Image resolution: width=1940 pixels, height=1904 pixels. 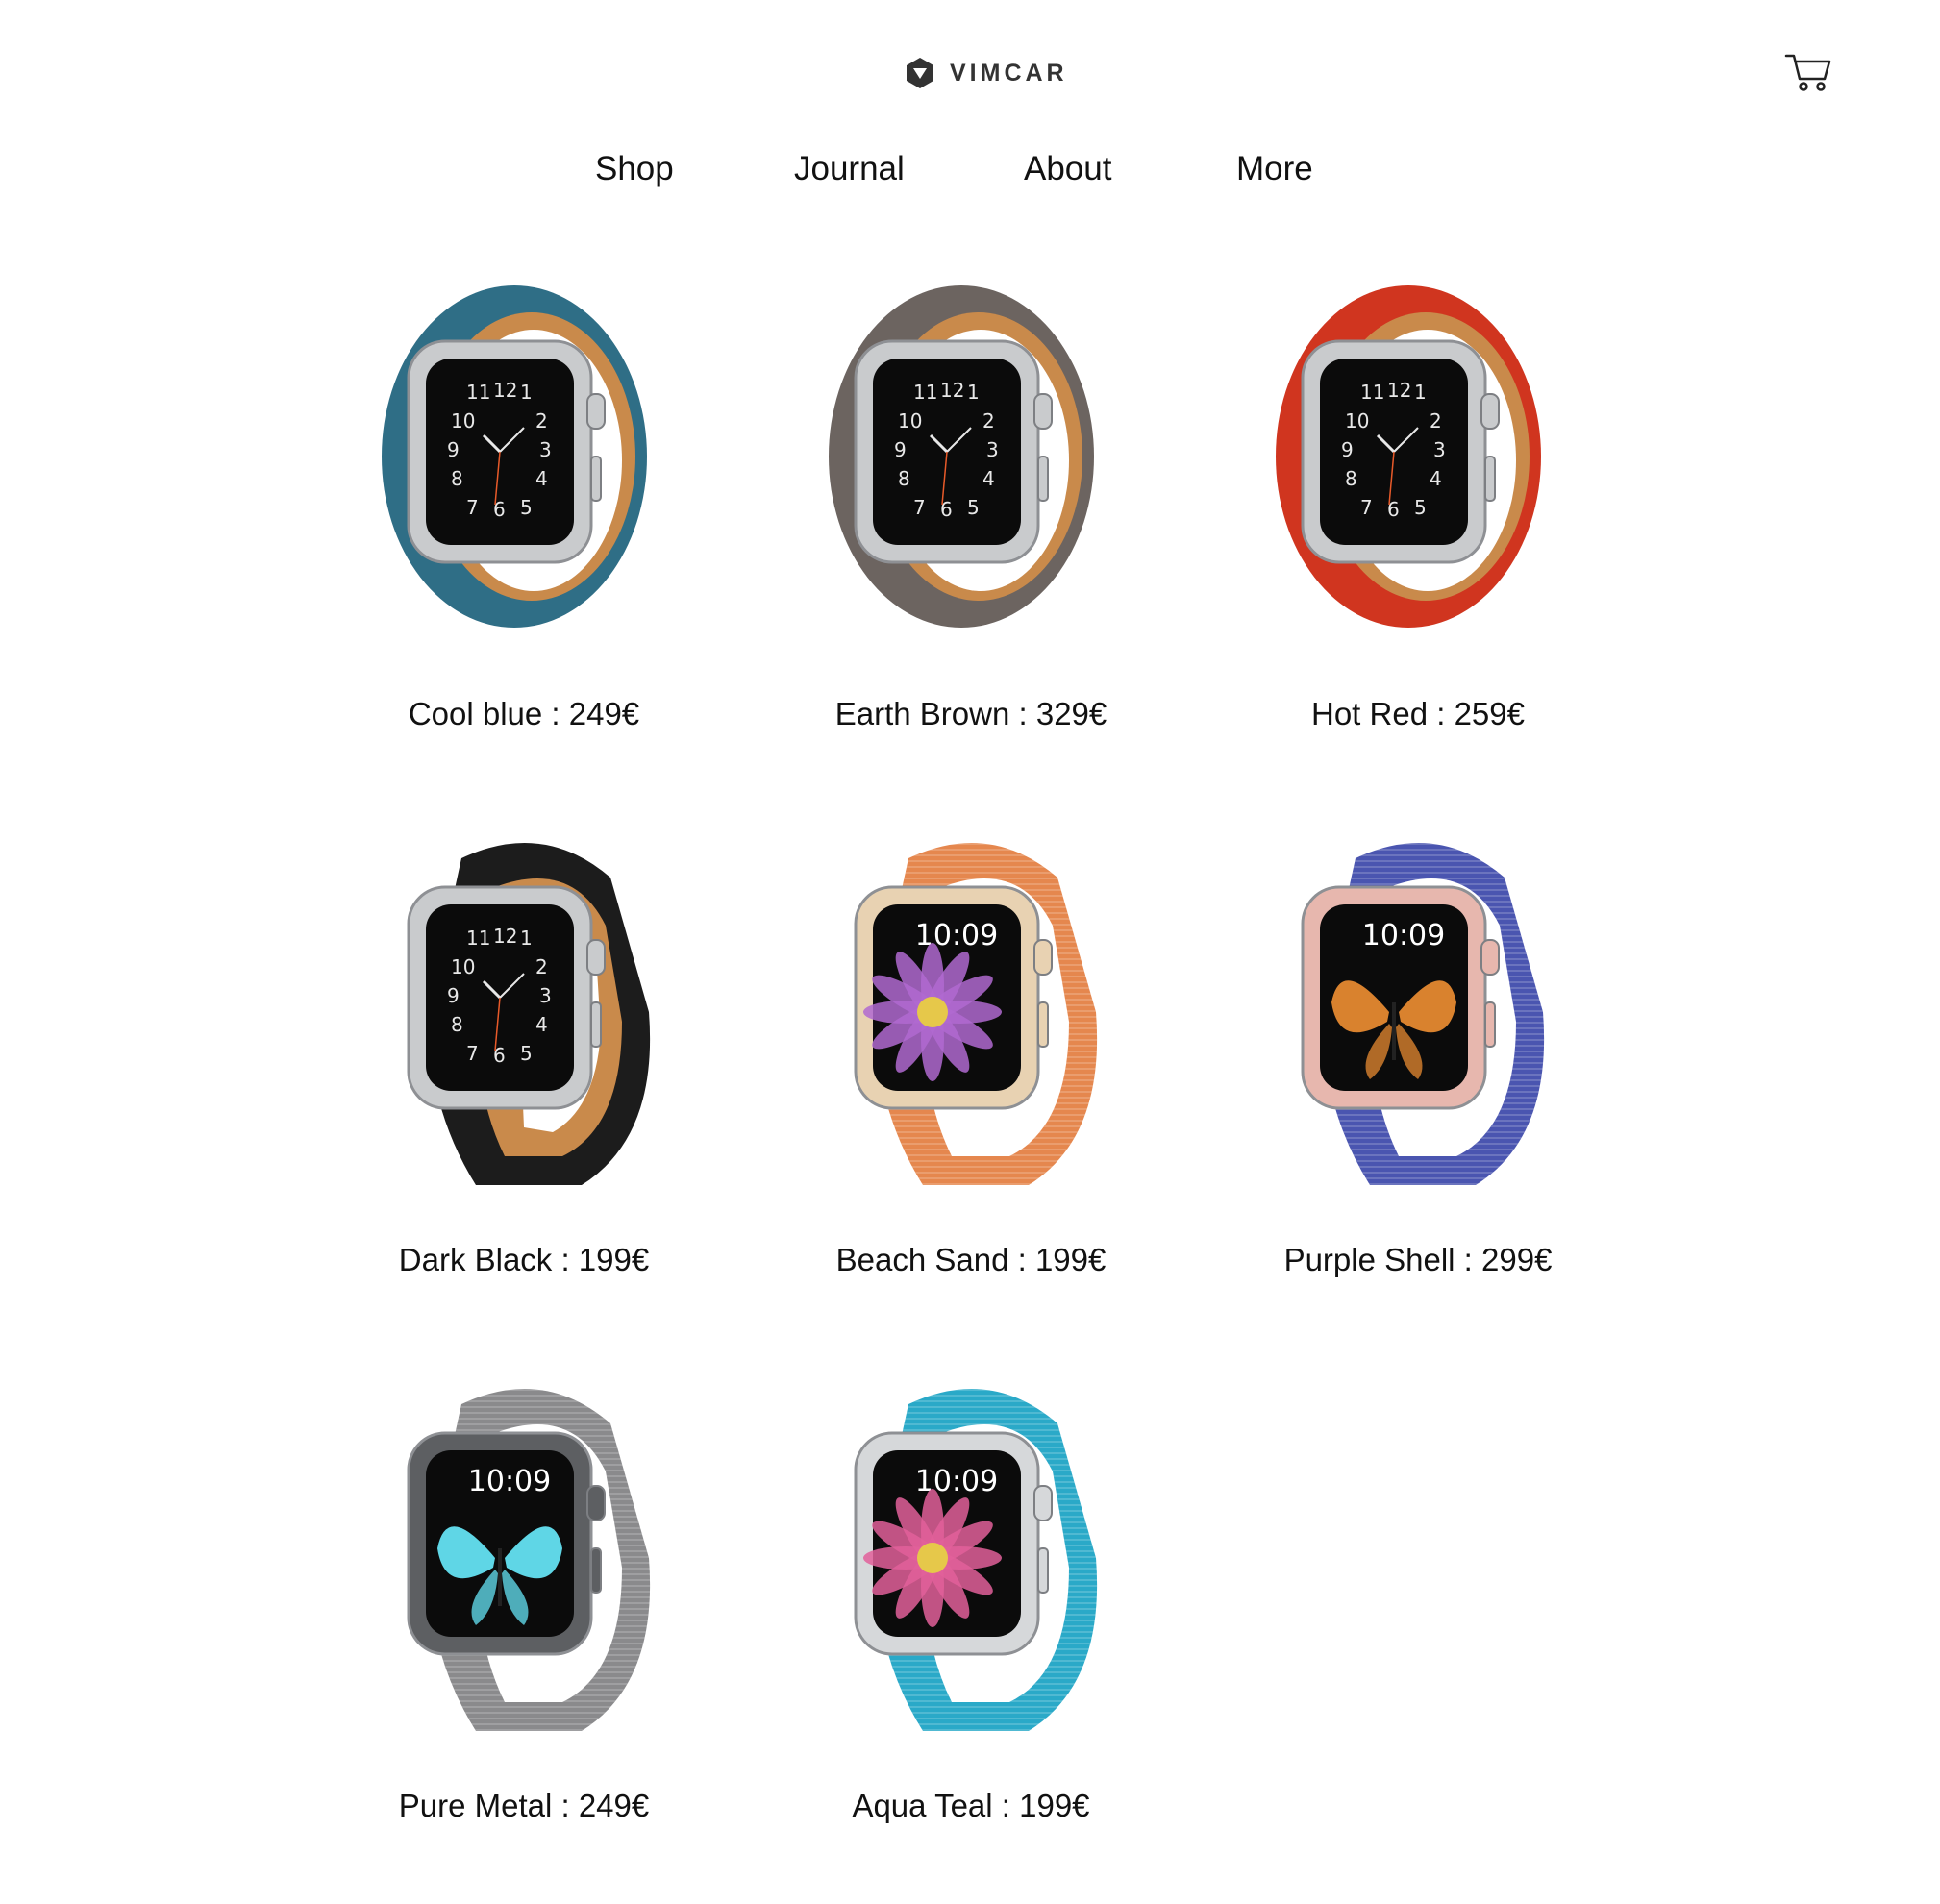 I want to click on product-card: 10:09 Beach Sand : 199€, so click(x=971, y=1089).